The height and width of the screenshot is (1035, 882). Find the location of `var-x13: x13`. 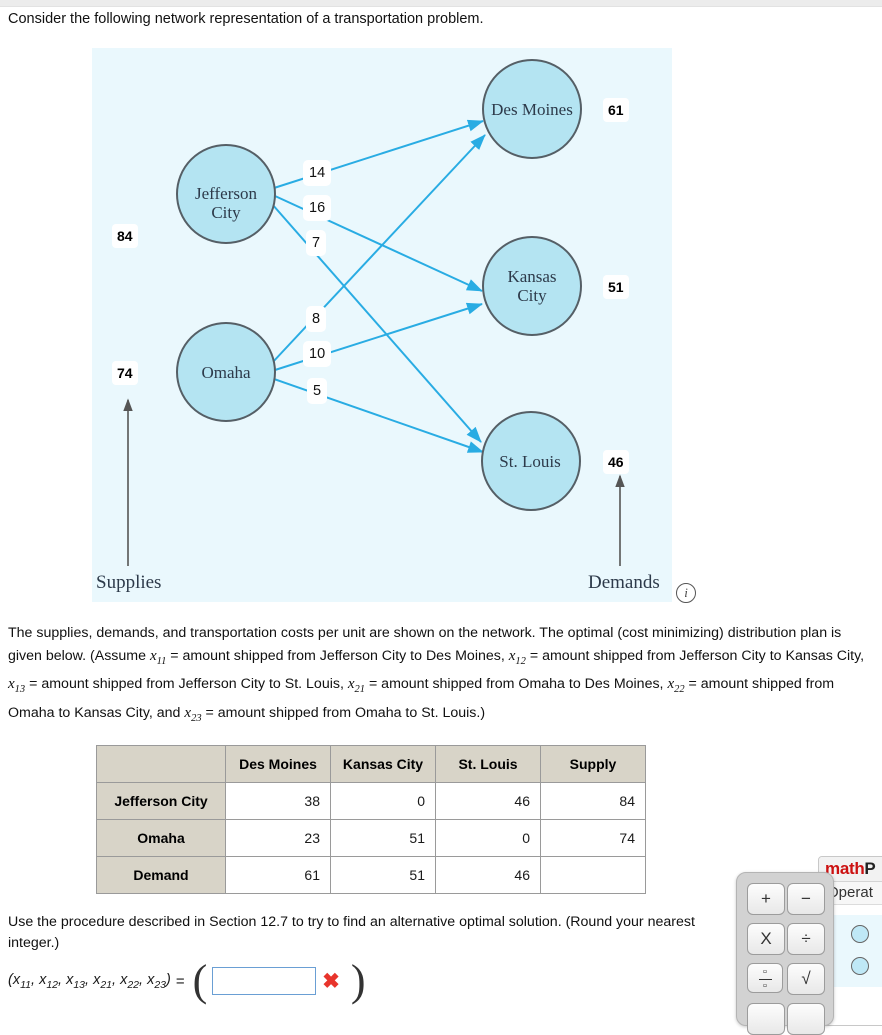

var-x13: x13 is located at coordinates (17, 685).